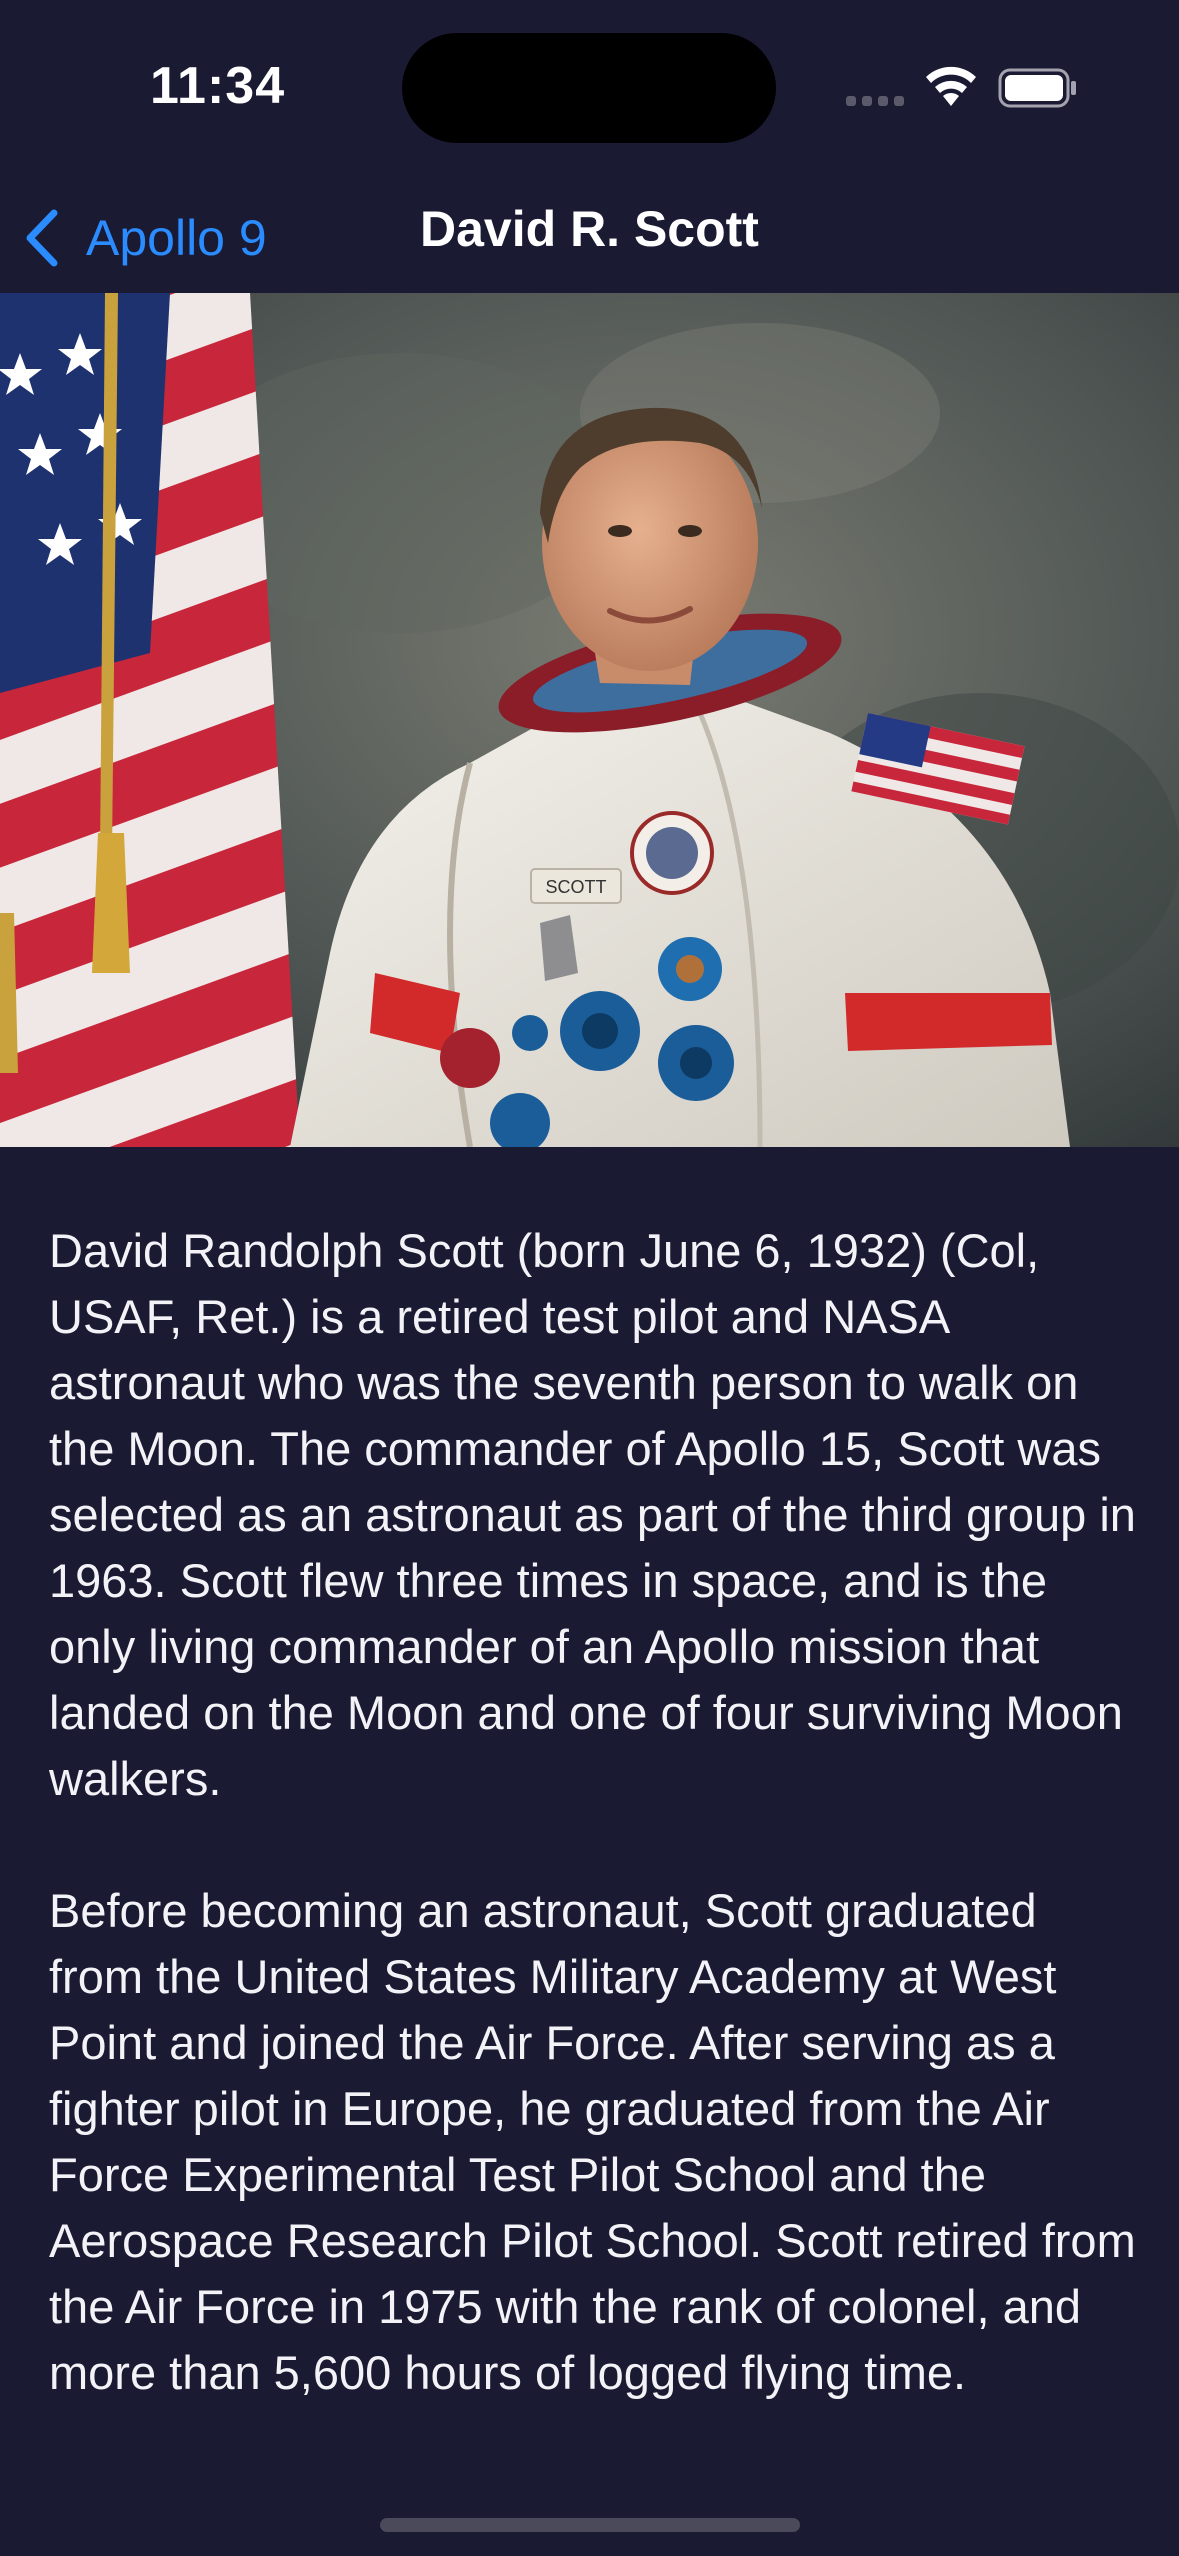 Image resolution: width=1179 pixels, height=2556 pixels. Describe the element at coordinates (576, 887) in the screenshot. I see `name-tag-text: SCOTT` at that location.